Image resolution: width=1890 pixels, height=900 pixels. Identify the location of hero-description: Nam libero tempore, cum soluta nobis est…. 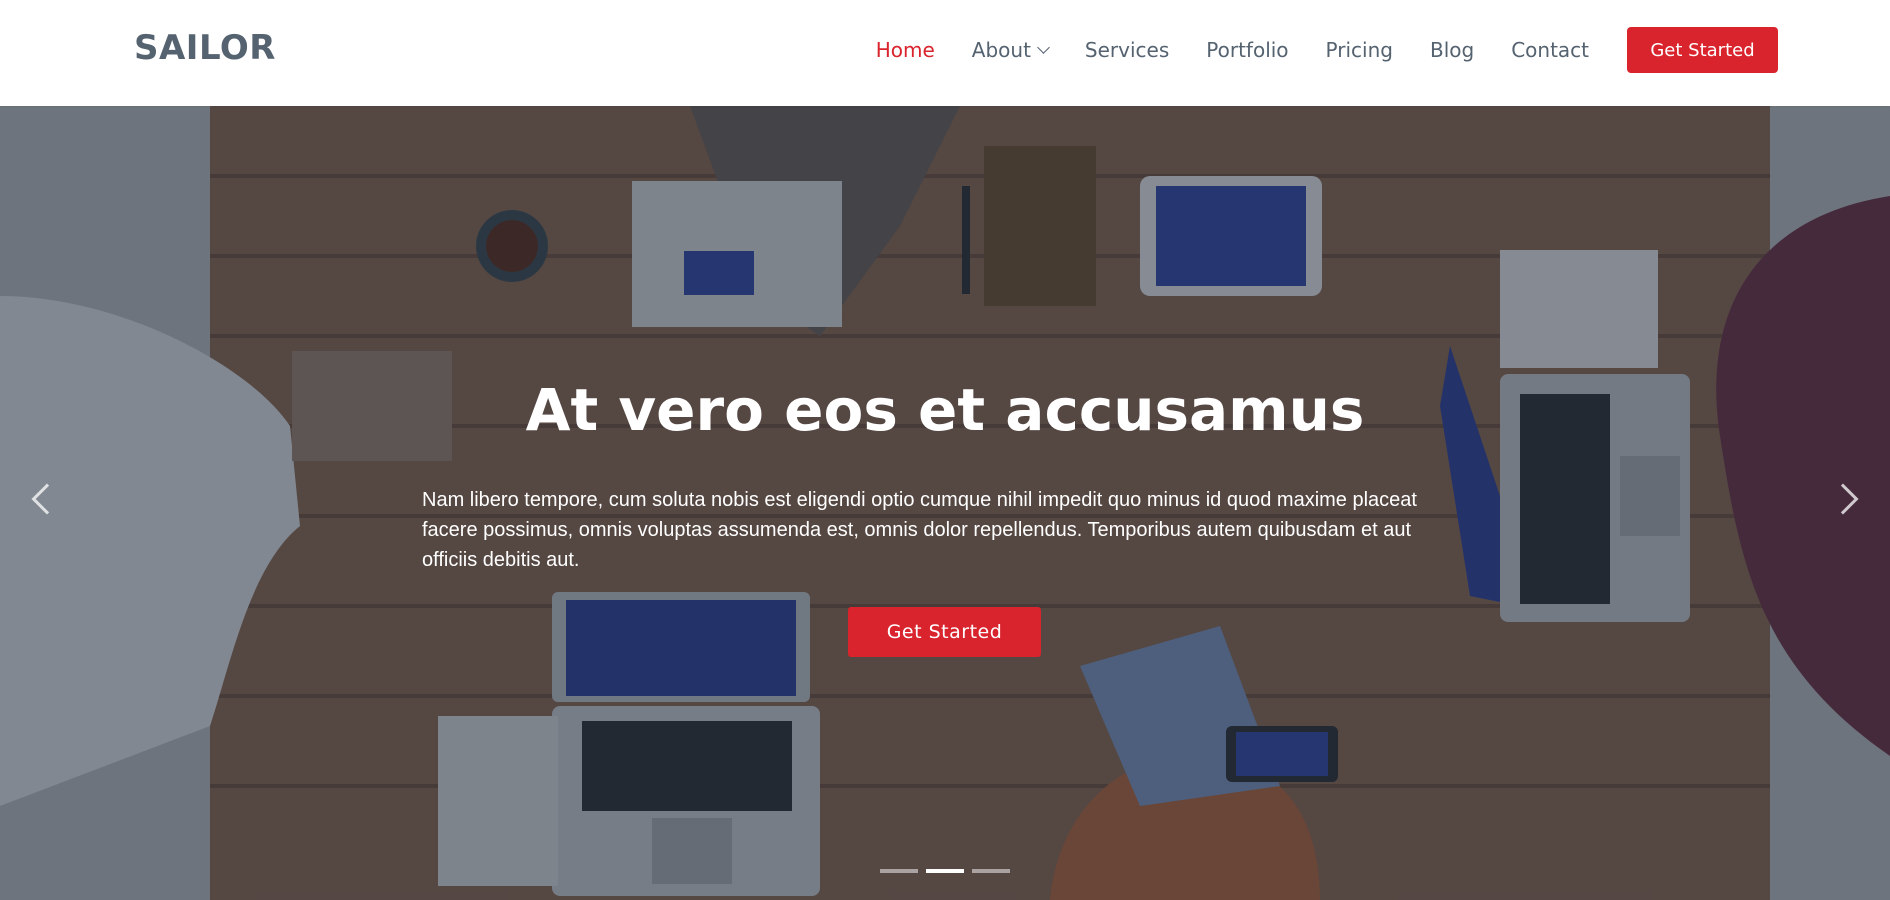
(919, 530).